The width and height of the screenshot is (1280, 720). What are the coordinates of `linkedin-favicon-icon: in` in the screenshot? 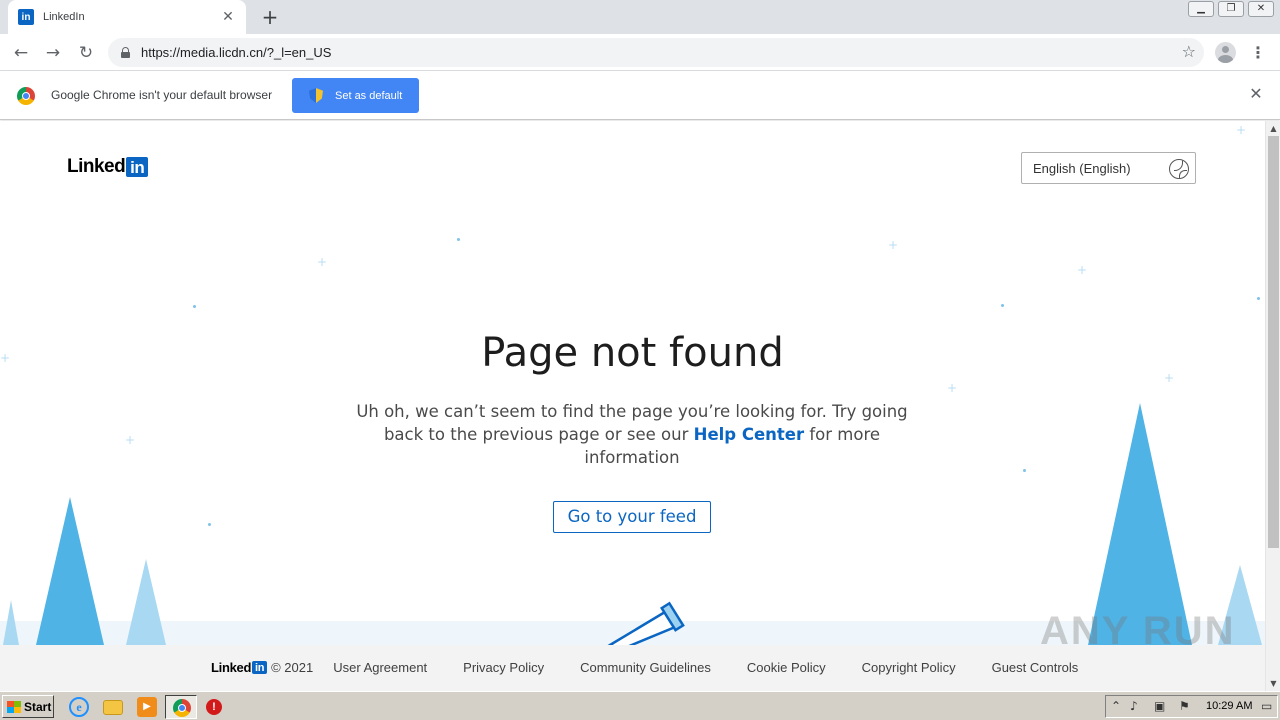 It's located at (26, 17).